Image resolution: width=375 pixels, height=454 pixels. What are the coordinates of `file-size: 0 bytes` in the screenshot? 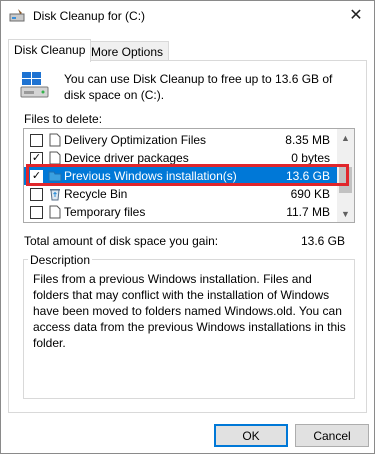 It's located at (310, 158).